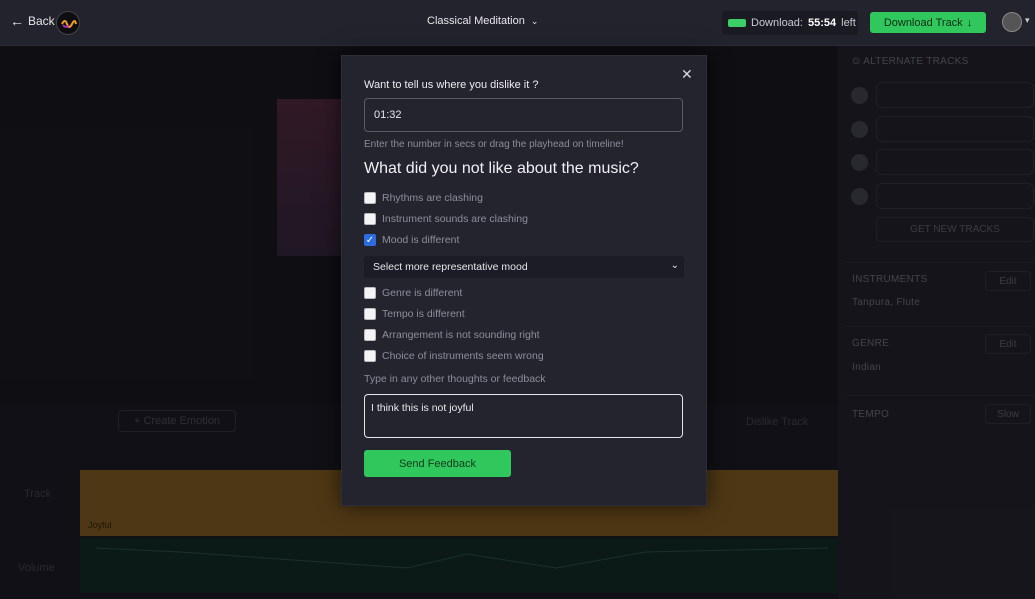 This screenshot has height=599, width=1035. Describe the element at coordinates (455, 379) in the screenshot. I see `other-feedback-label: Type in any other thoughts or feedback` at that location.